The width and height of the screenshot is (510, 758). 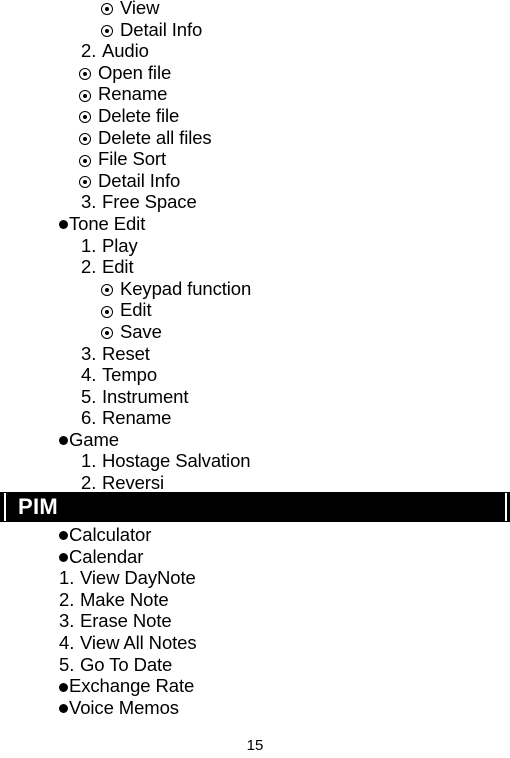 I want to click on page-number: 15, so click(x=255, y=745).